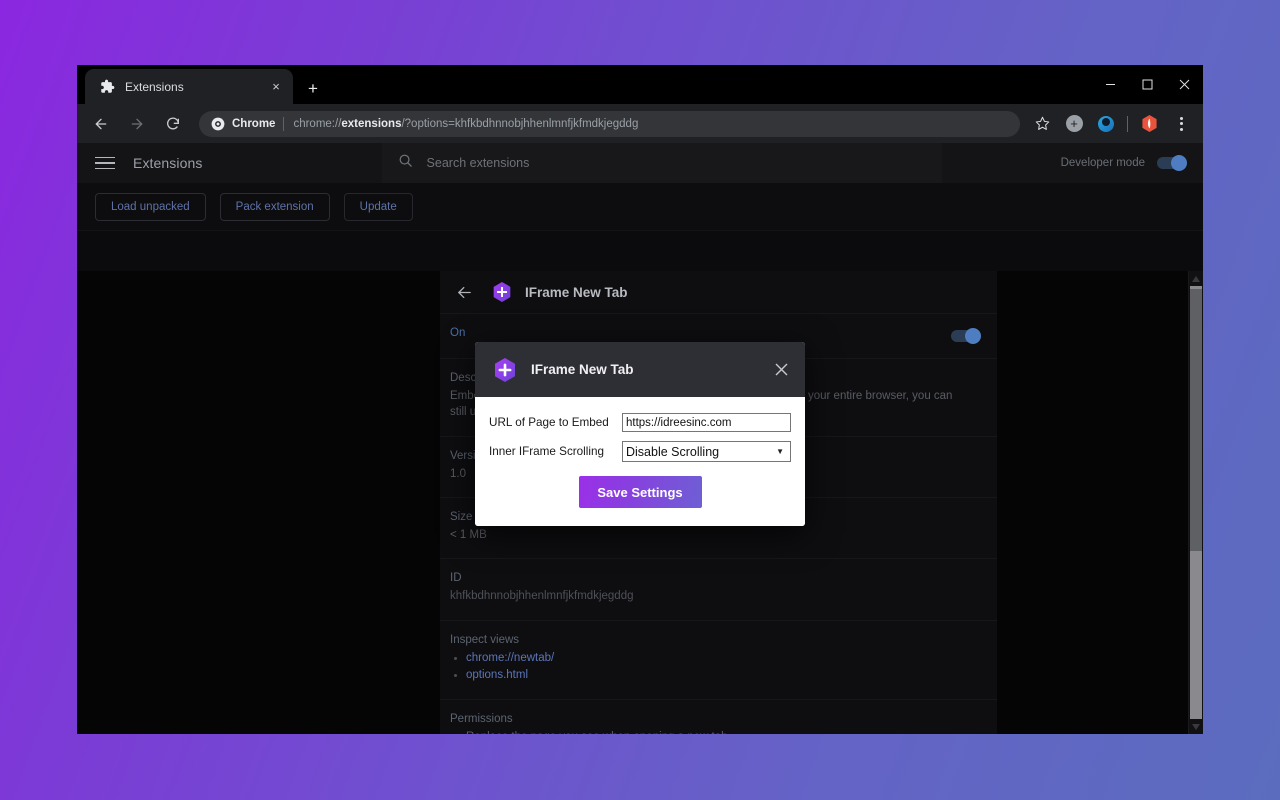 The width and height of the screenshot is (1280, 800). I want to click on new-tab-button: +, so click(313, 88).